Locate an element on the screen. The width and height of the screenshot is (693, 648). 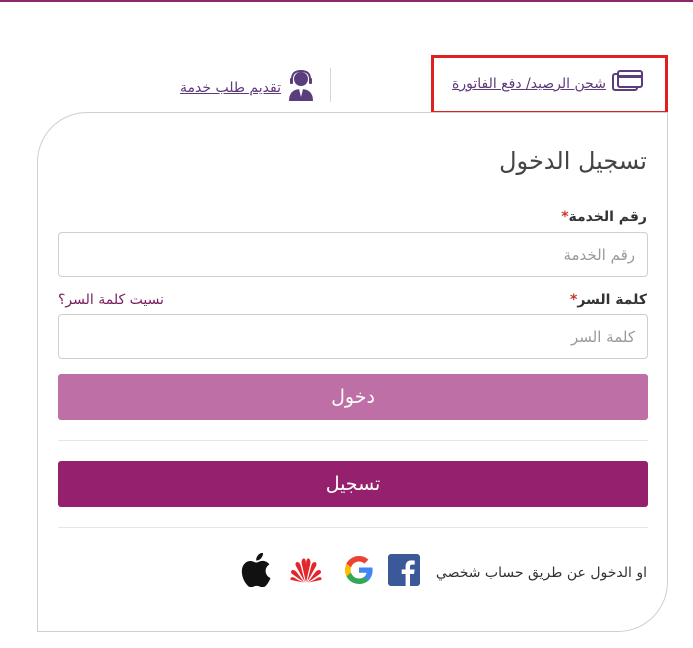
service-number-input is located at coordinates (353, 254).